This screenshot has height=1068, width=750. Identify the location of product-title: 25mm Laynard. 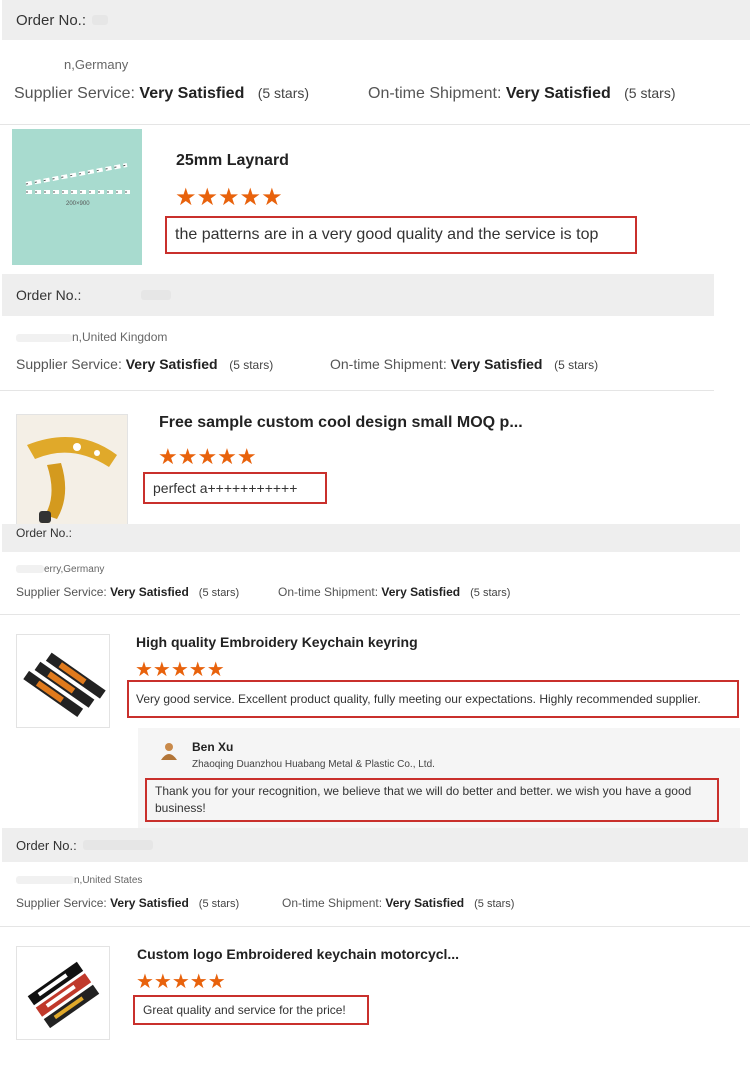
(232, 161).